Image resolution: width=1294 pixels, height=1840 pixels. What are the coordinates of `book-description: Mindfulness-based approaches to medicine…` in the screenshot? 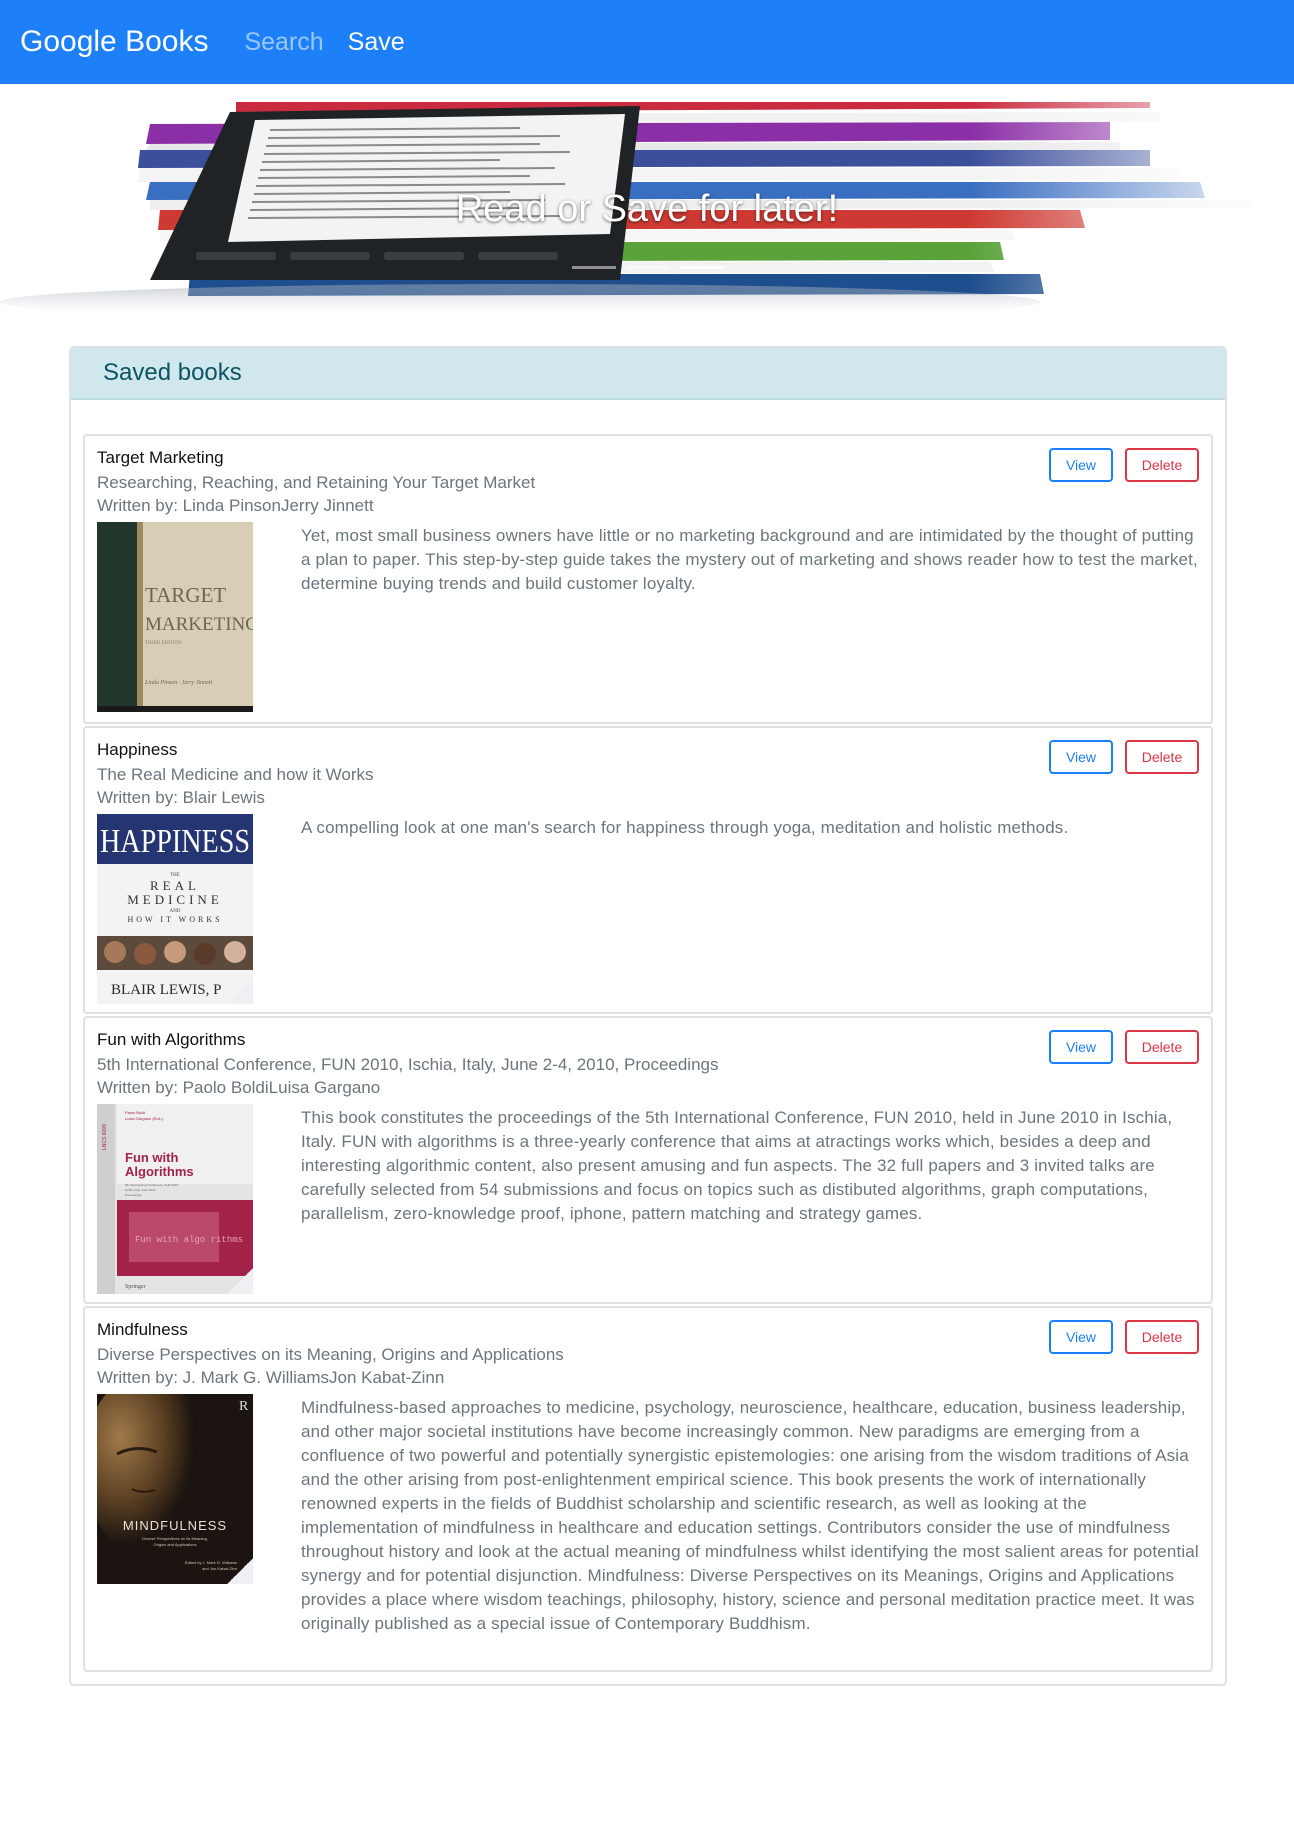 It's located at (750, 1515).